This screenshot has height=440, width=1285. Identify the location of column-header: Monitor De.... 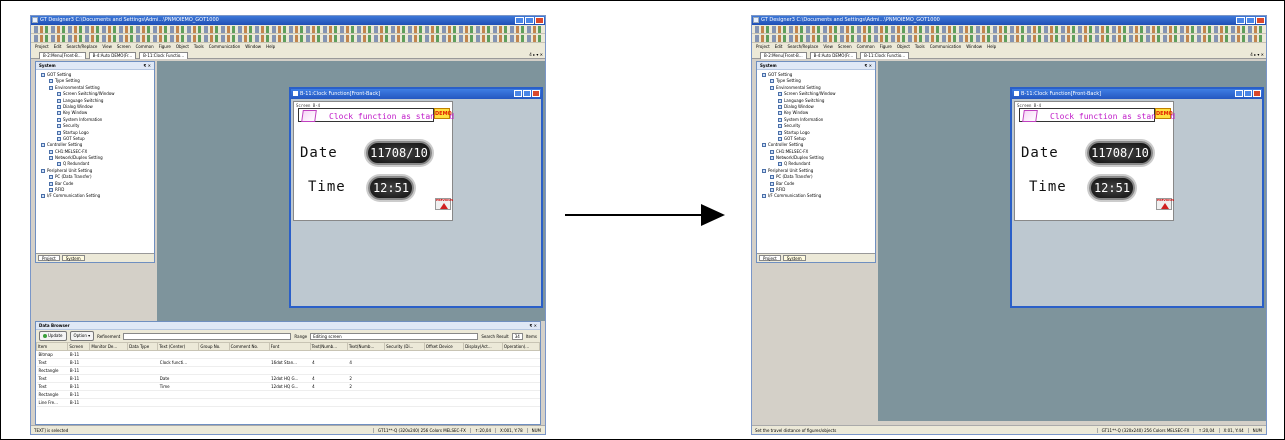
(109, 346).